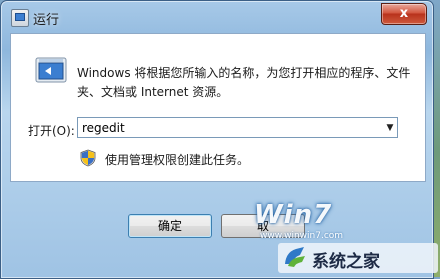 This screenshot has width=440, height=279. I want to click on close-button: x, so click(404, 14).